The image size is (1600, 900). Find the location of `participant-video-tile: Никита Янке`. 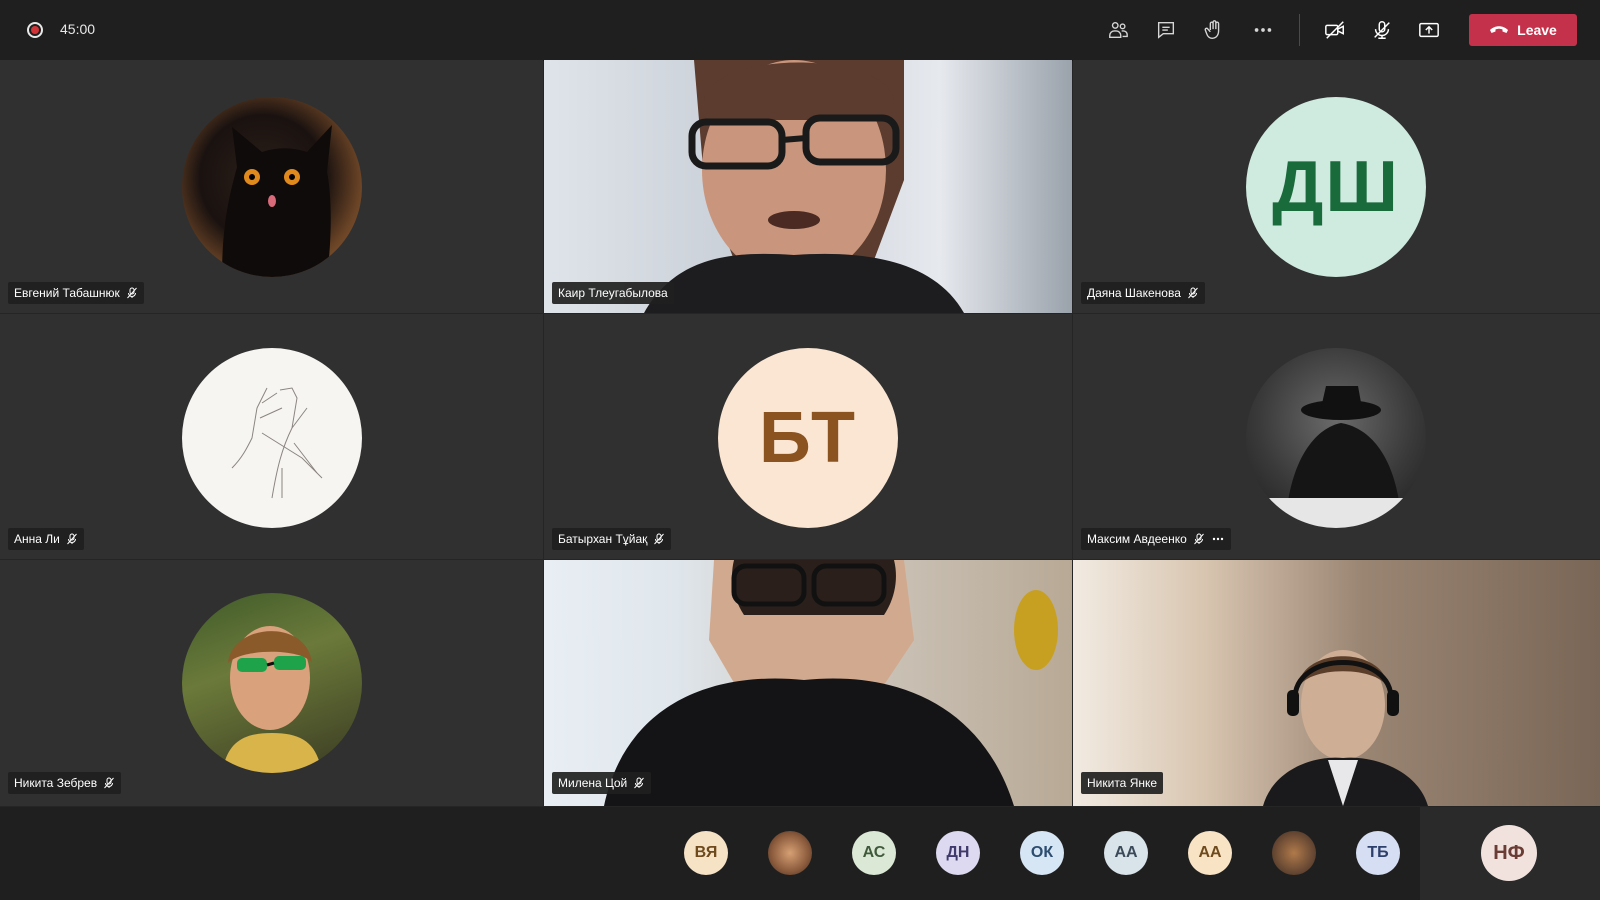

participant-video-tile: Никита Янке is located at coordinates (1336, 683).